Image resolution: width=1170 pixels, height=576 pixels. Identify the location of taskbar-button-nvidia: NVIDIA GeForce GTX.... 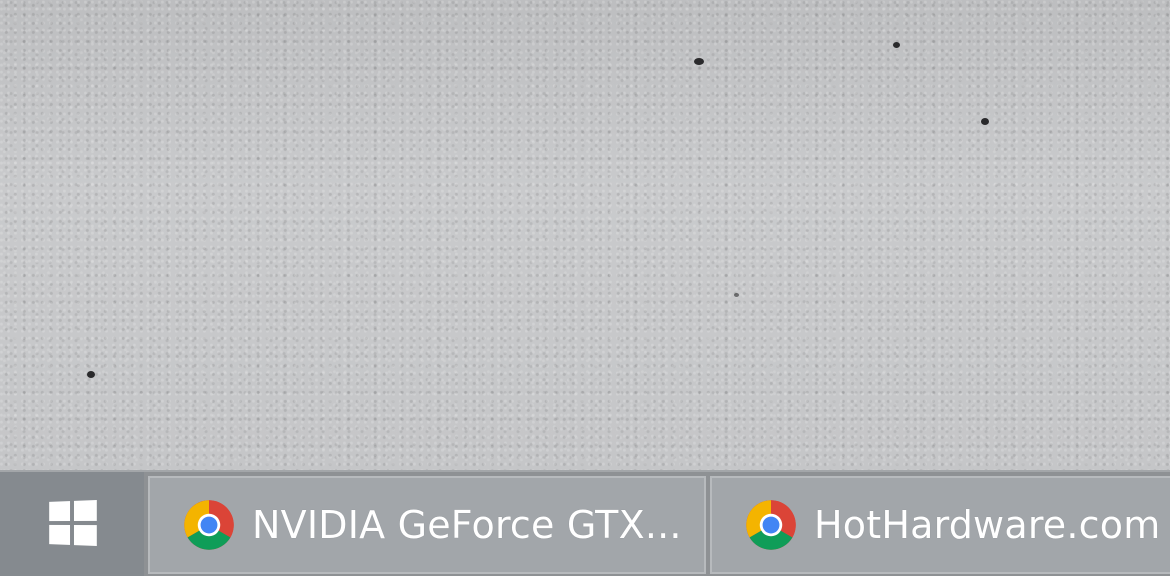
(427, 525).